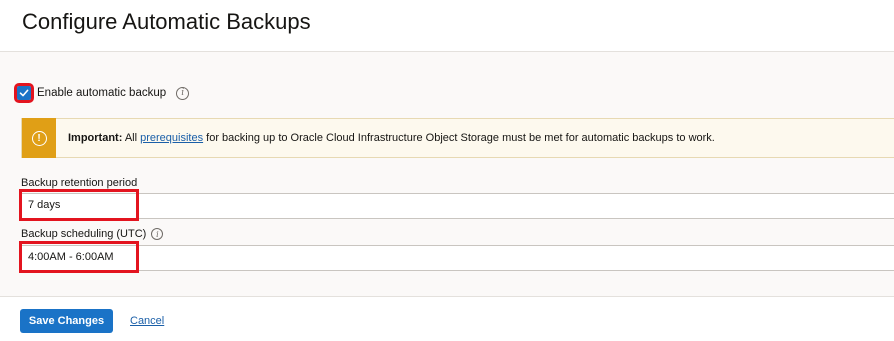 The image size is (894, 341). I want to click on retention-label: Backup retention period, so click(79, 183).